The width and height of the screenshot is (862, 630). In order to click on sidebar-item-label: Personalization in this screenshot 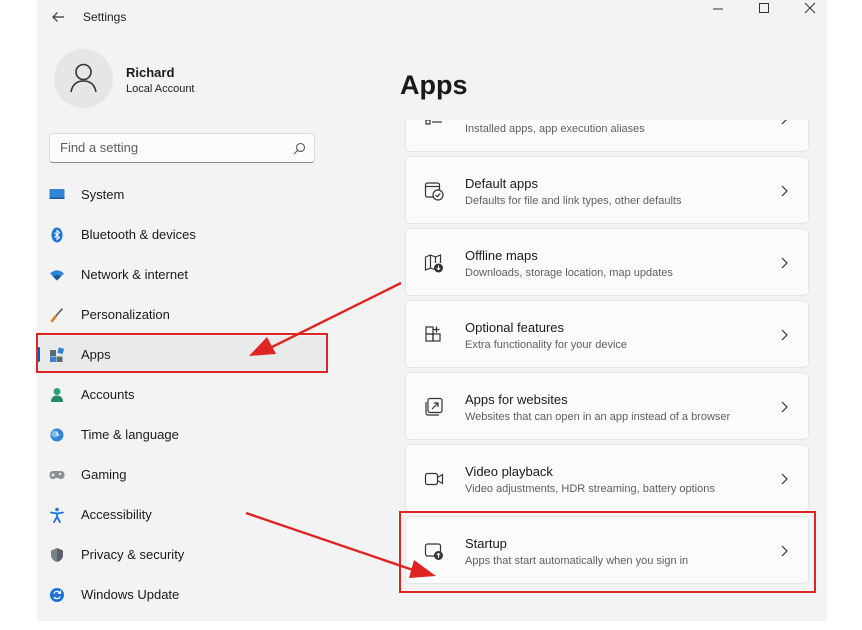, I will do `click(125, 314)`.